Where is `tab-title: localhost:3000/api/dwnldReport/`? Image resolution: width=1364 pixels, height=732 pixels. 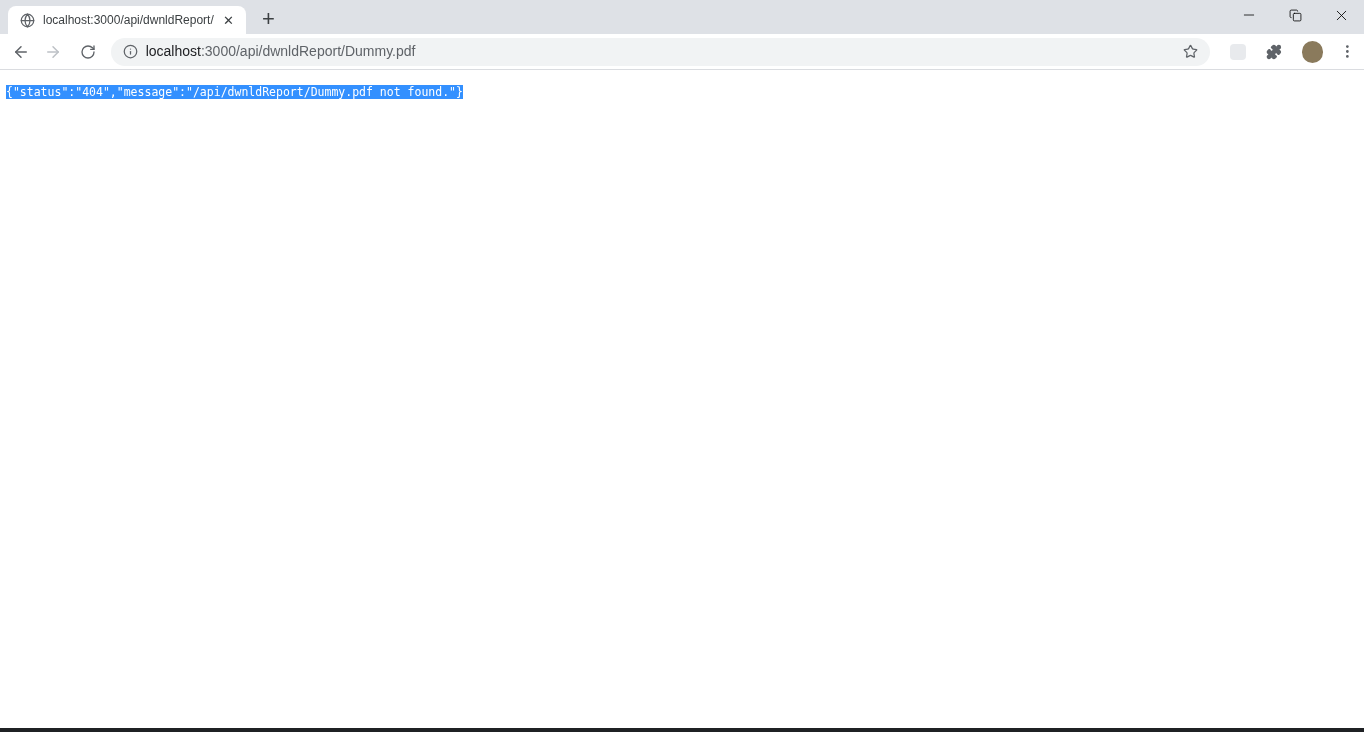
tab-title: localhost:3000/api/dwnldReport/ is located at coordinates (129, 20).